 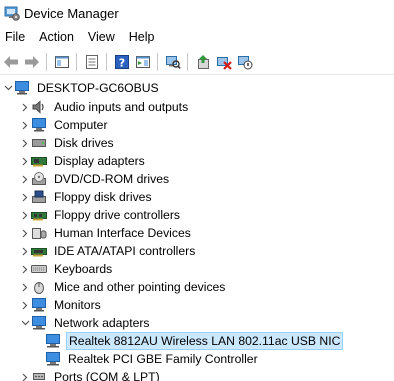 I want to click on tree-item-audio: Audio inputs and outputs, so click(x=105, y=107).